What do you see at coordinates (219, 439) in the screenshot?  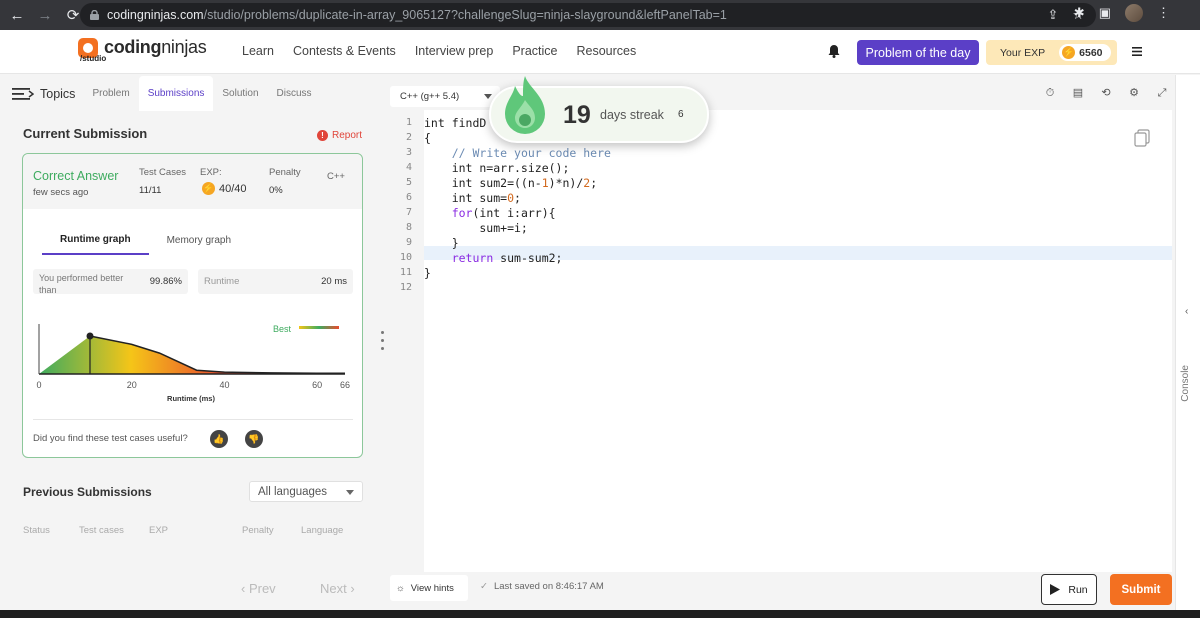 I see `thumbs-up-icon: 👍` at bounding box center [219, 439].